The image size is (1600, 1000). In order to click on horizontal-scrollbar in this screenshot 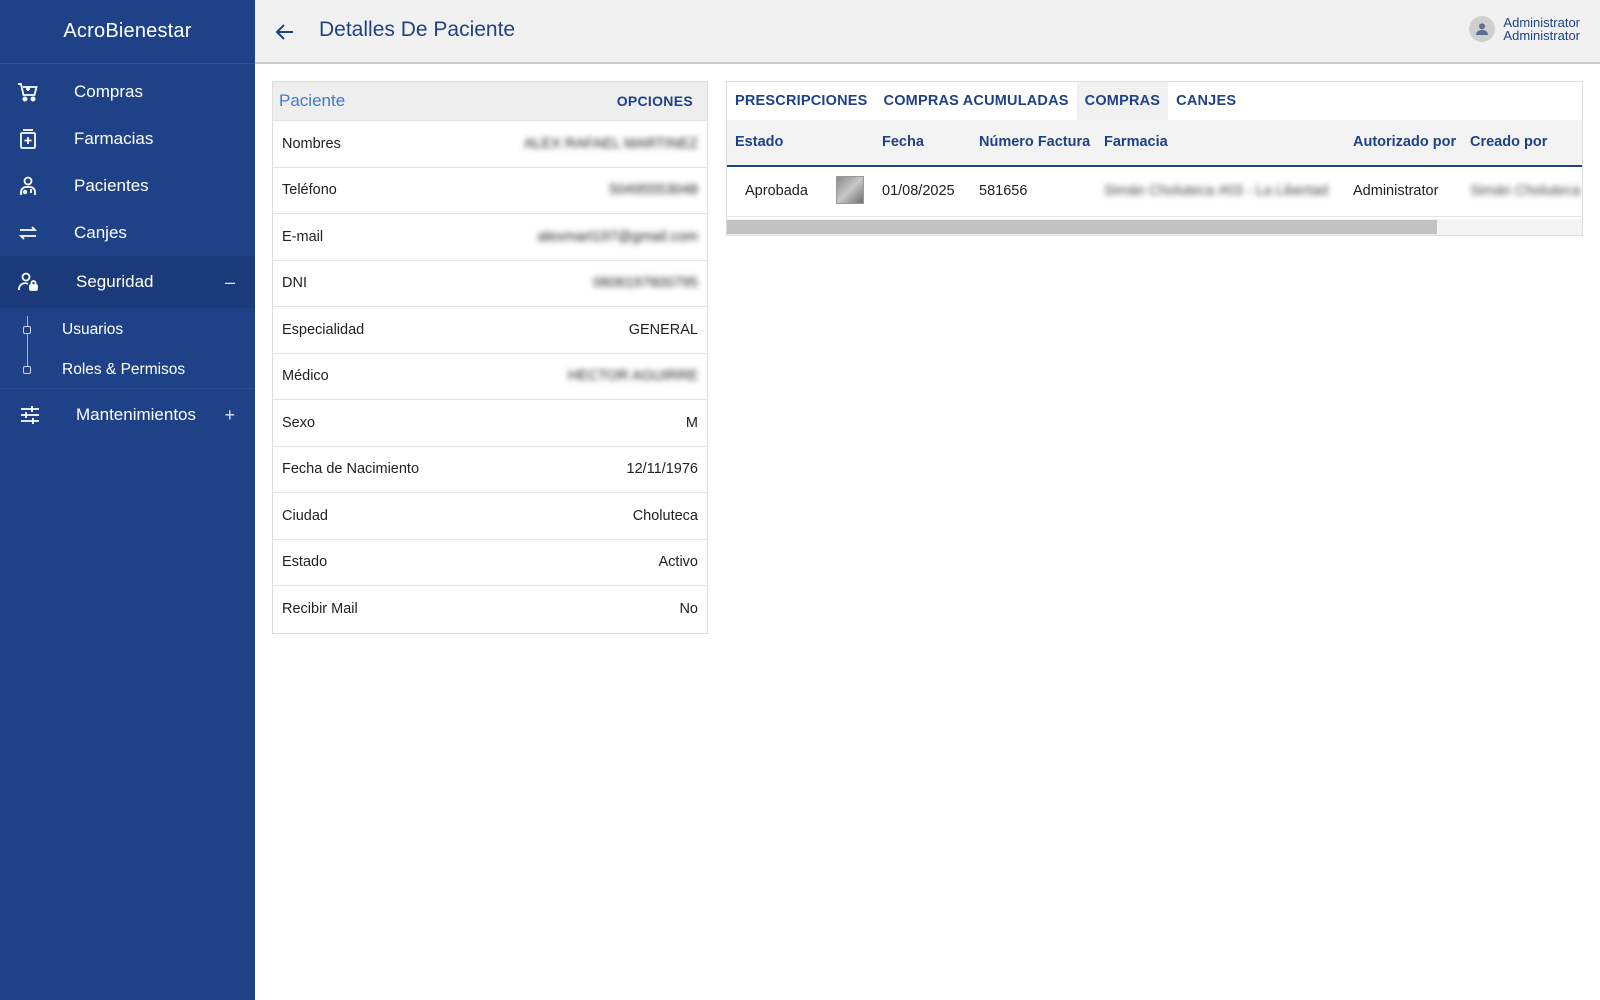, I will do `click(1154, 227)`.